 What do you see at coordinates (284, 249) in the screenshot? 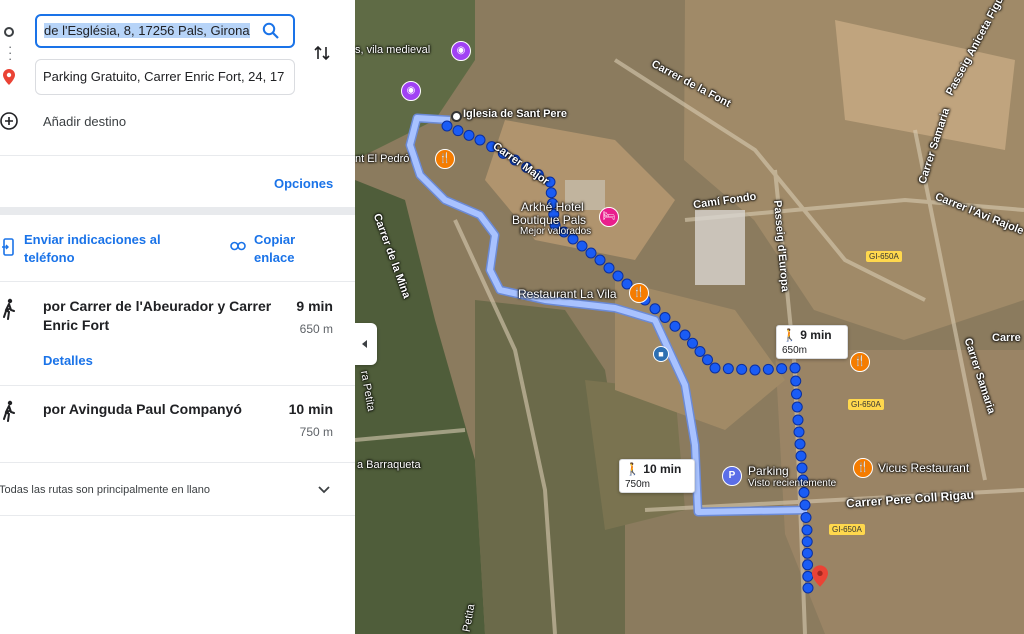
I see `copy-link-button: Copiar enlace` at bounding box center [284, 249].